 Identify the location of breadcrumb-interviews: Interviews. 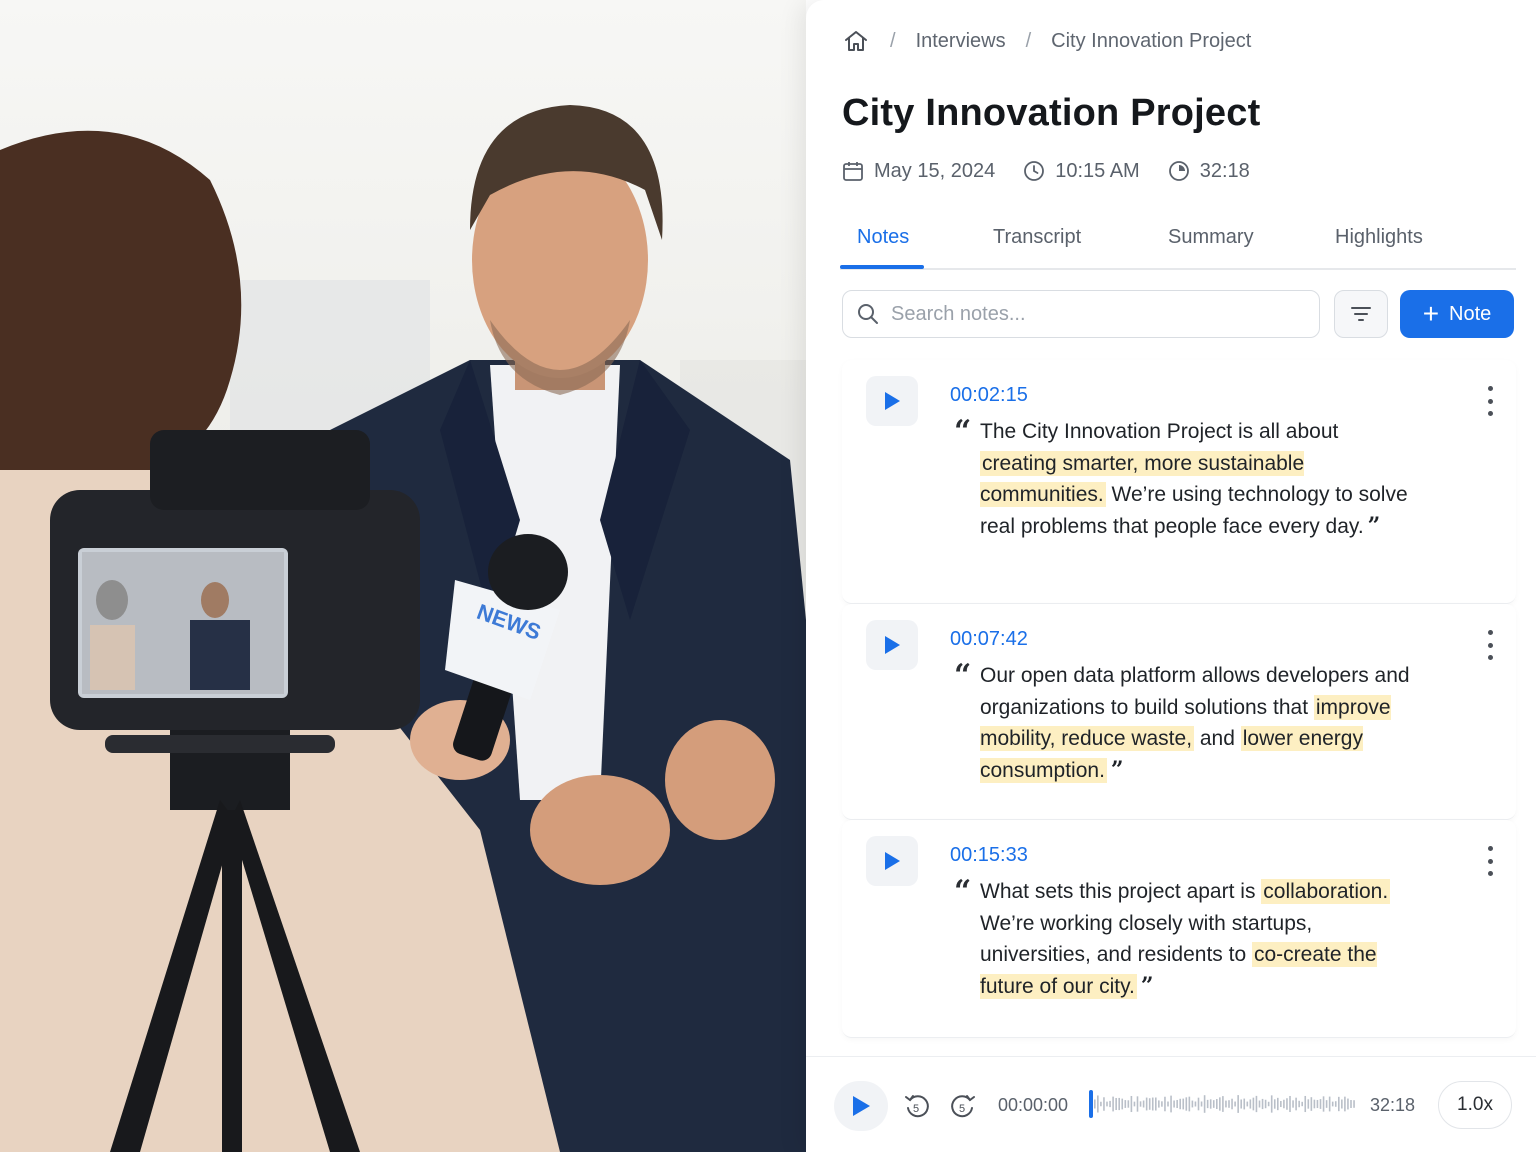
(961, 41).